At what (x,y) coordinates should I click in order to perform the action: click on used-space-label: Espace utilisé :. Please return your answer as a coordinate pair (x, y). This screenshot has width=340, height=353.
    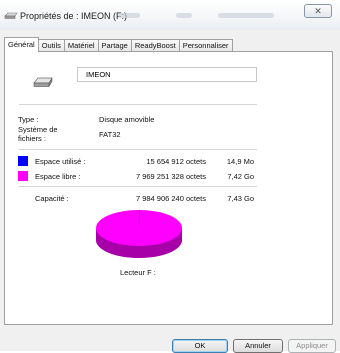
    Looking at the image, I should click on (60, 161).